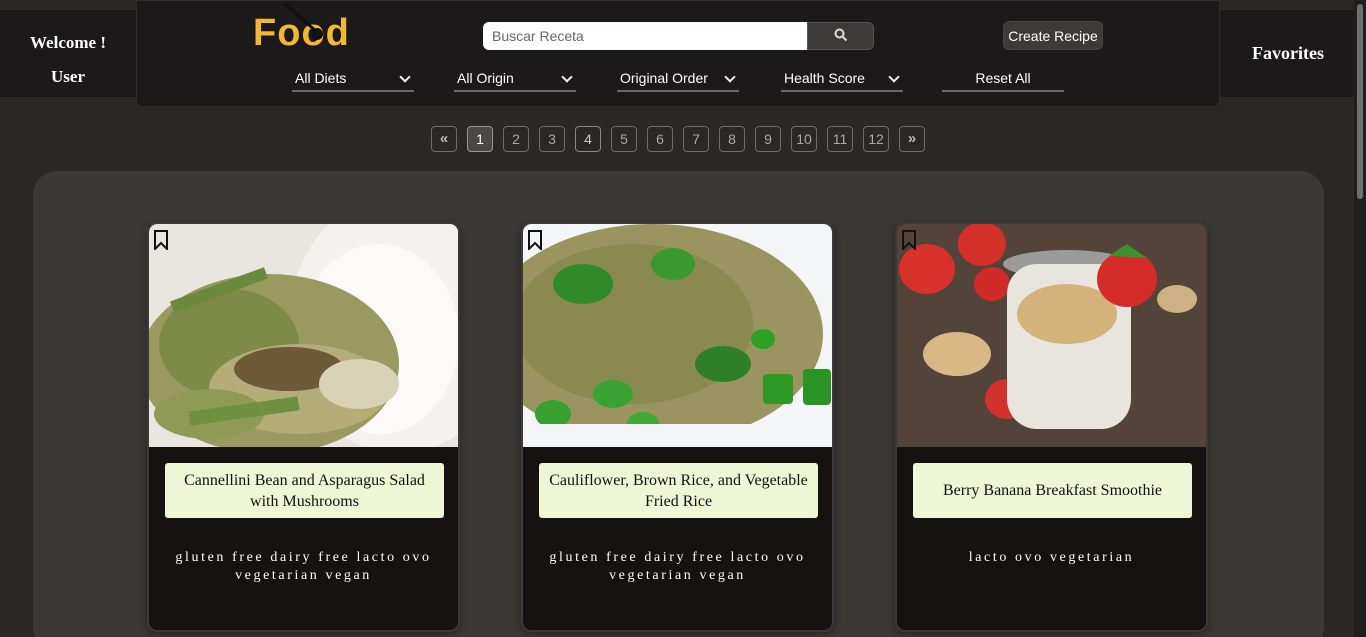  I want to click on page-button-3: 3, so click(552, 139).